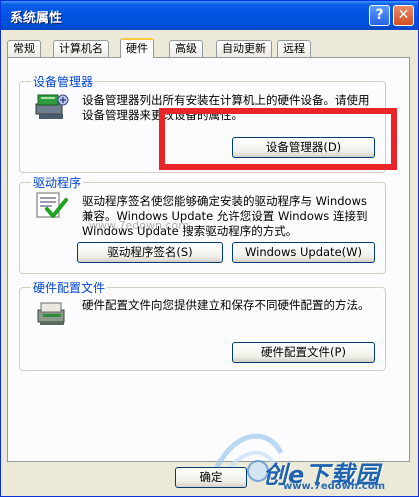 This screenshot has width=419, height=497. Describe the element at coordinates (52, 205) in the screenshot. I see `driver-signing-icon` at that location.